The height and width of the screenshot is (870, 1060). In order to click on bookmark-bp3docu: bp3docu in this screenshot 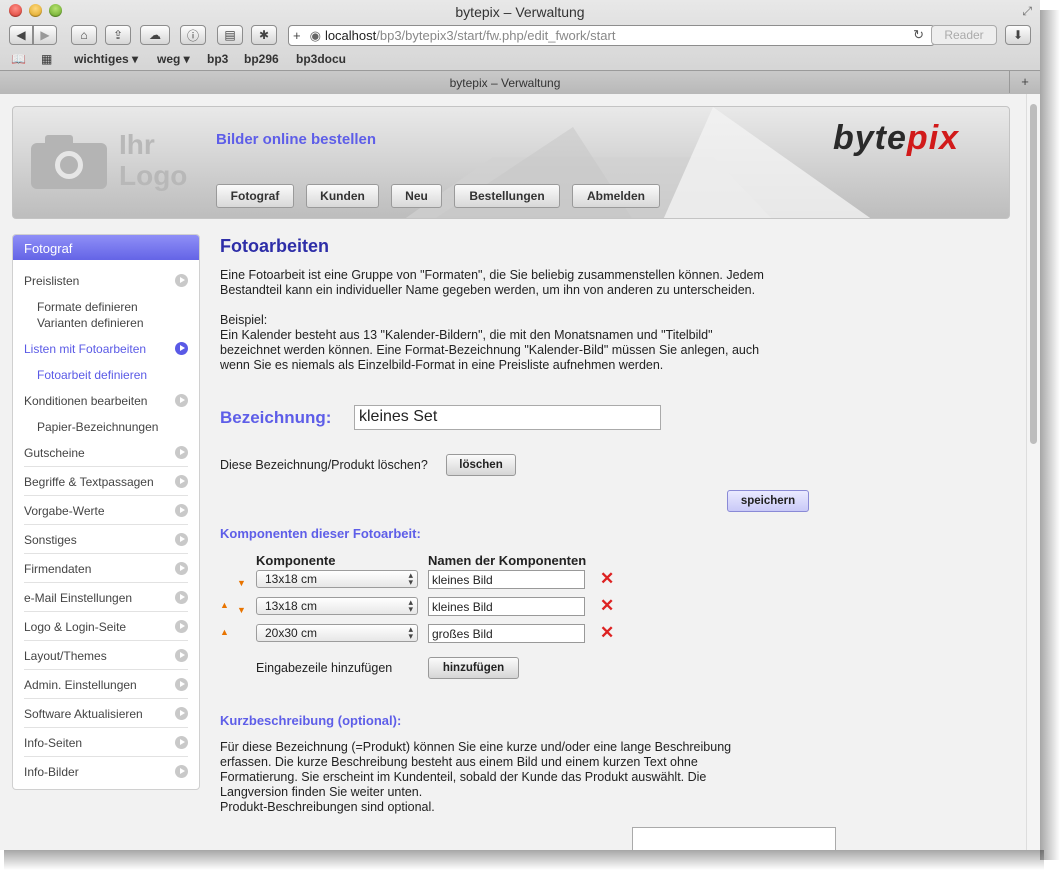, I will do `click(321, 59)`.